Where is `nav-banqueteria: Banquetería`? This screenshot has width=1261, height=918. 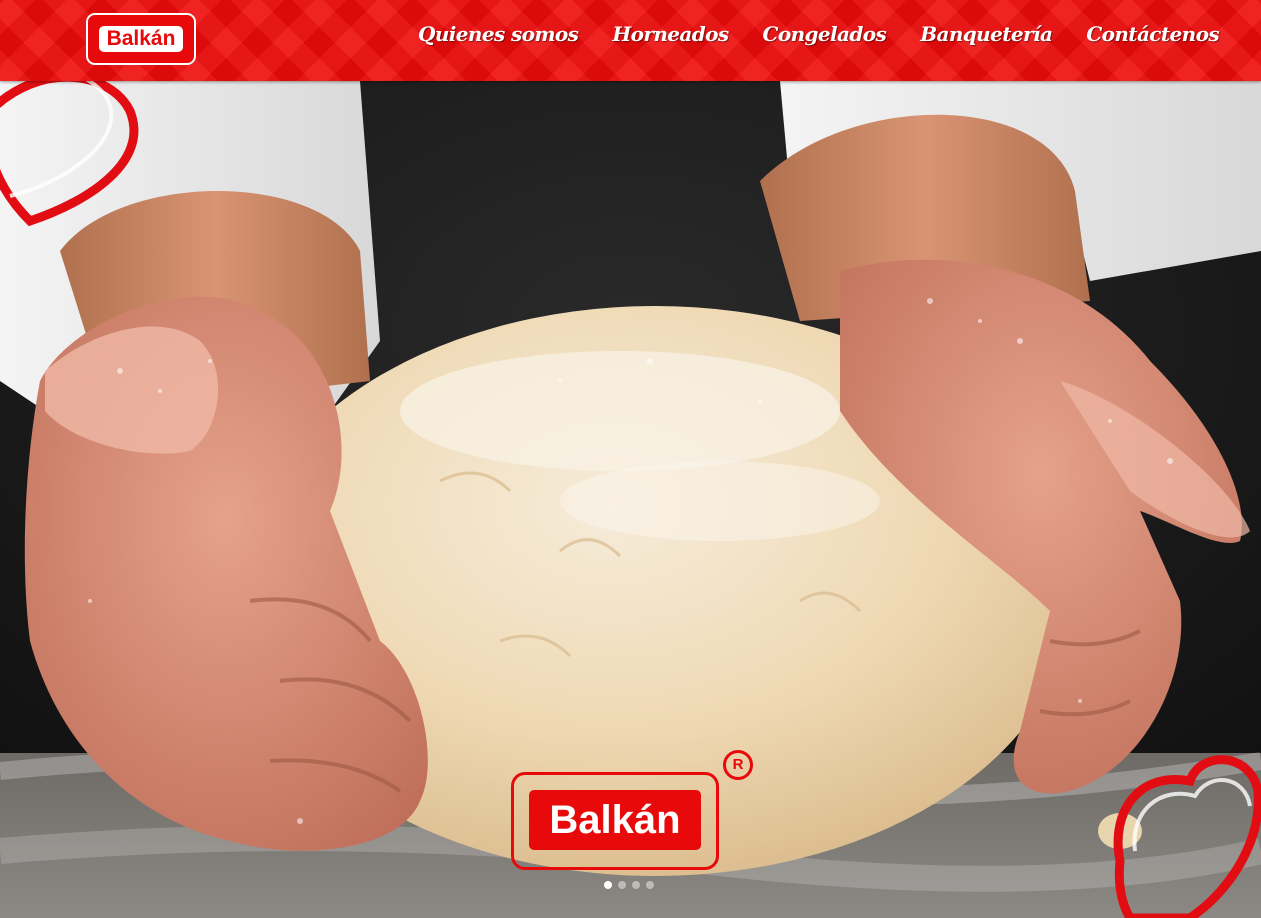
nav-banqueteria: Banquetería is located at coordinates (986, 34).